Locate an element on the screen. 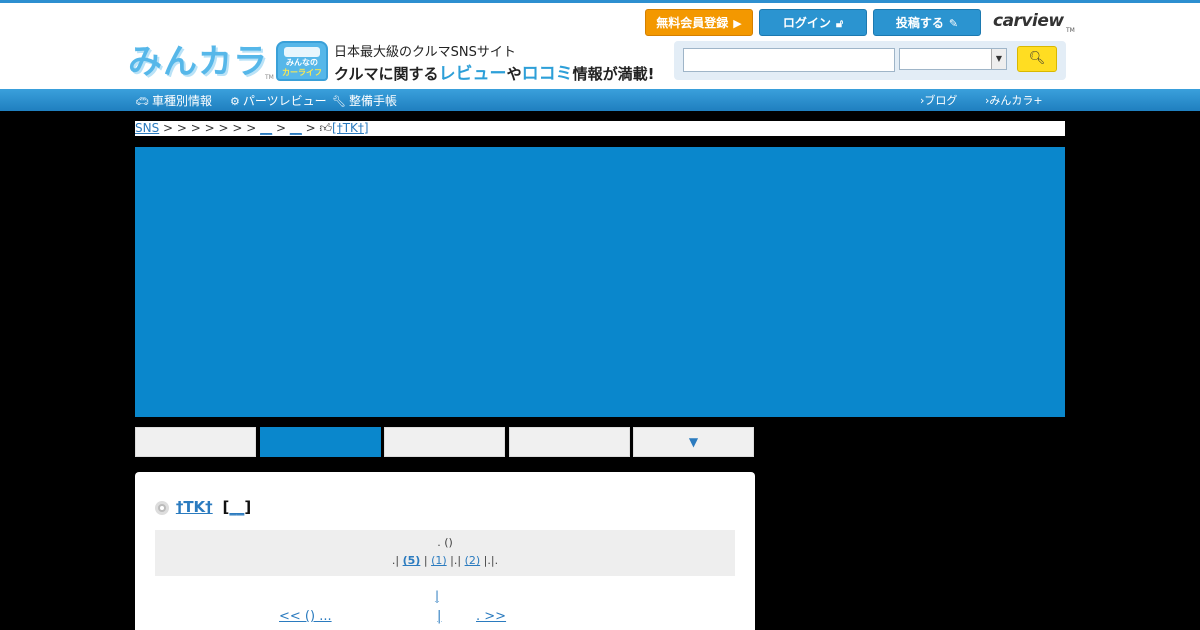 The height and width of the screenshot is (630, 1200). tab-more: ▼ is located at coordinates (693, 442).